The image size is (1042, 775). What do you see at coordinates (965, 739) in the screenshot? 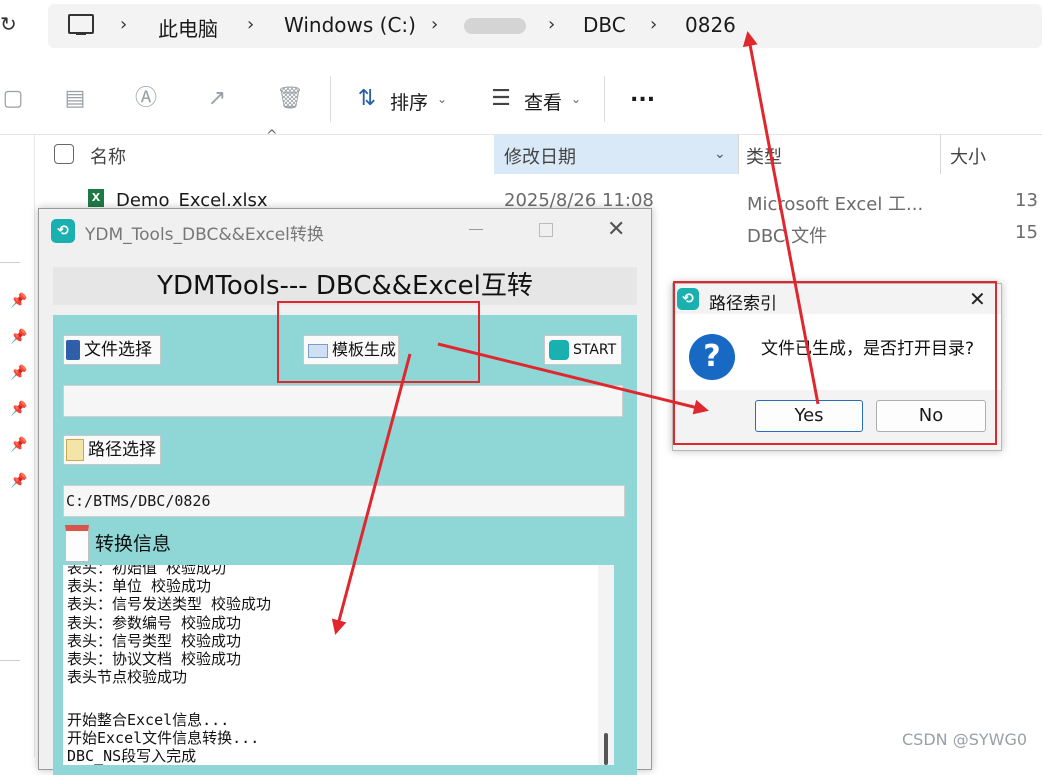
I see `watermark: CSDN @SYWG0` at bounding box center [965, 739].